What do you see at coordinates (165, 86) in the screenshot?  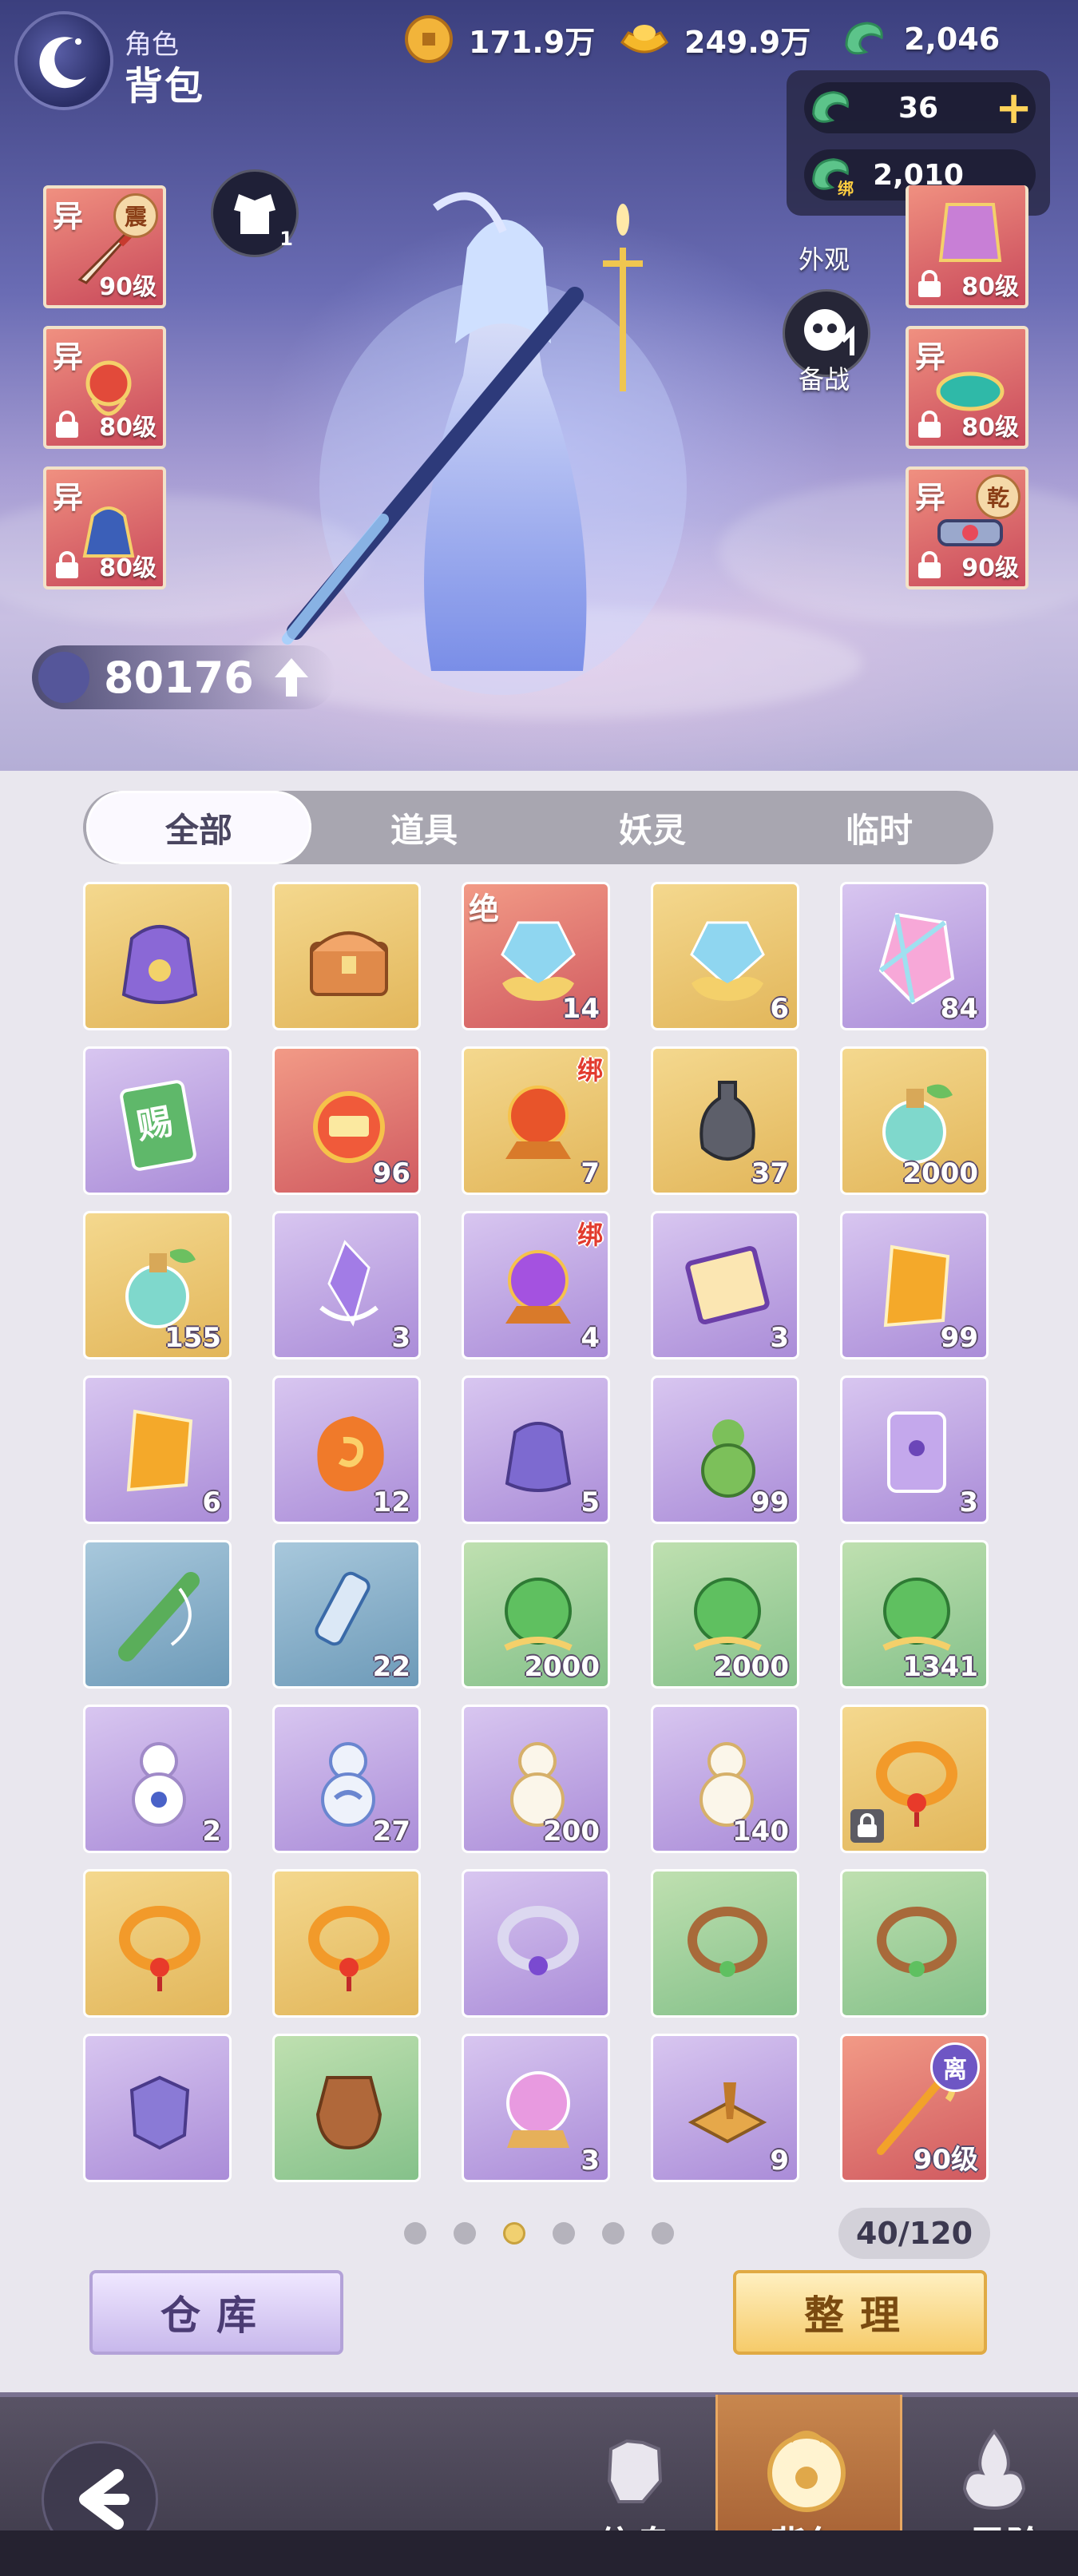 I see `page-title: 背包` at bounding box center [165, 86].